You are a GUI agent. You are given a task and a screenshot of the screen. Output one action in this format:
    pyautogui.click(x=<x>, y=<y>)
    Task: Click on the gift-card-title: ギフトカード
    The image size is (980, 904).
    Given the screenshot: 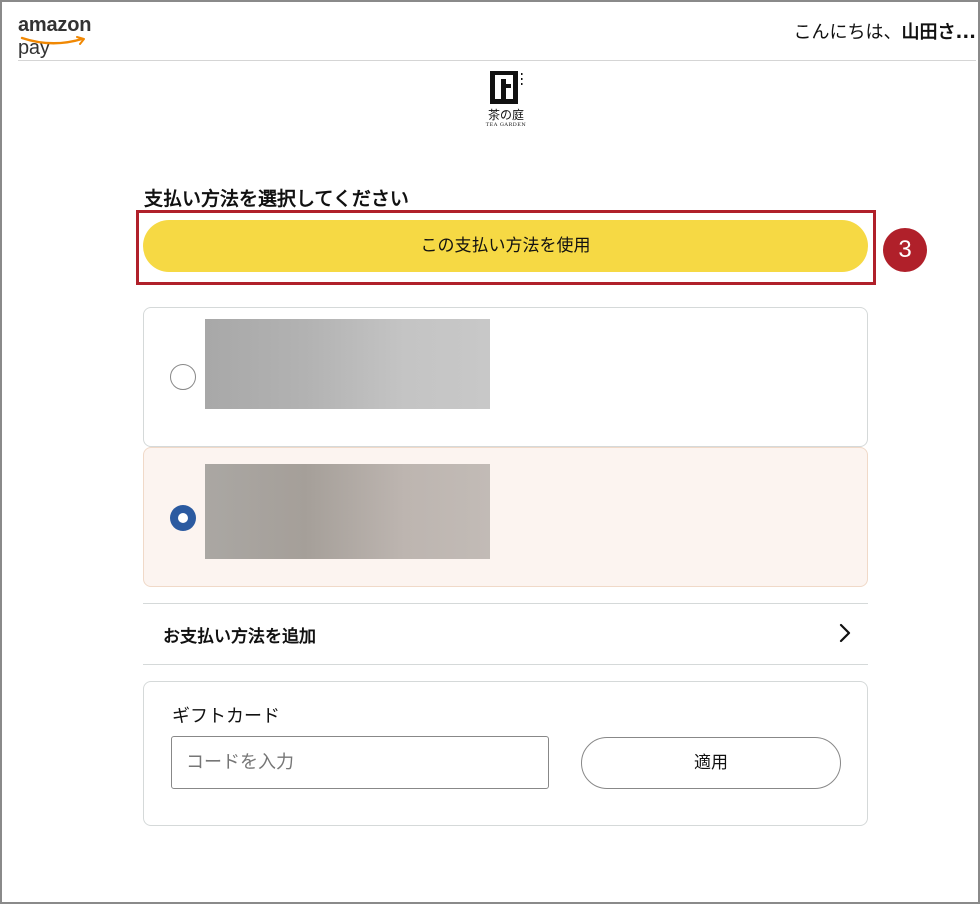 What is the action you would take?
    pyautogui.click(x=226, y=716)
    